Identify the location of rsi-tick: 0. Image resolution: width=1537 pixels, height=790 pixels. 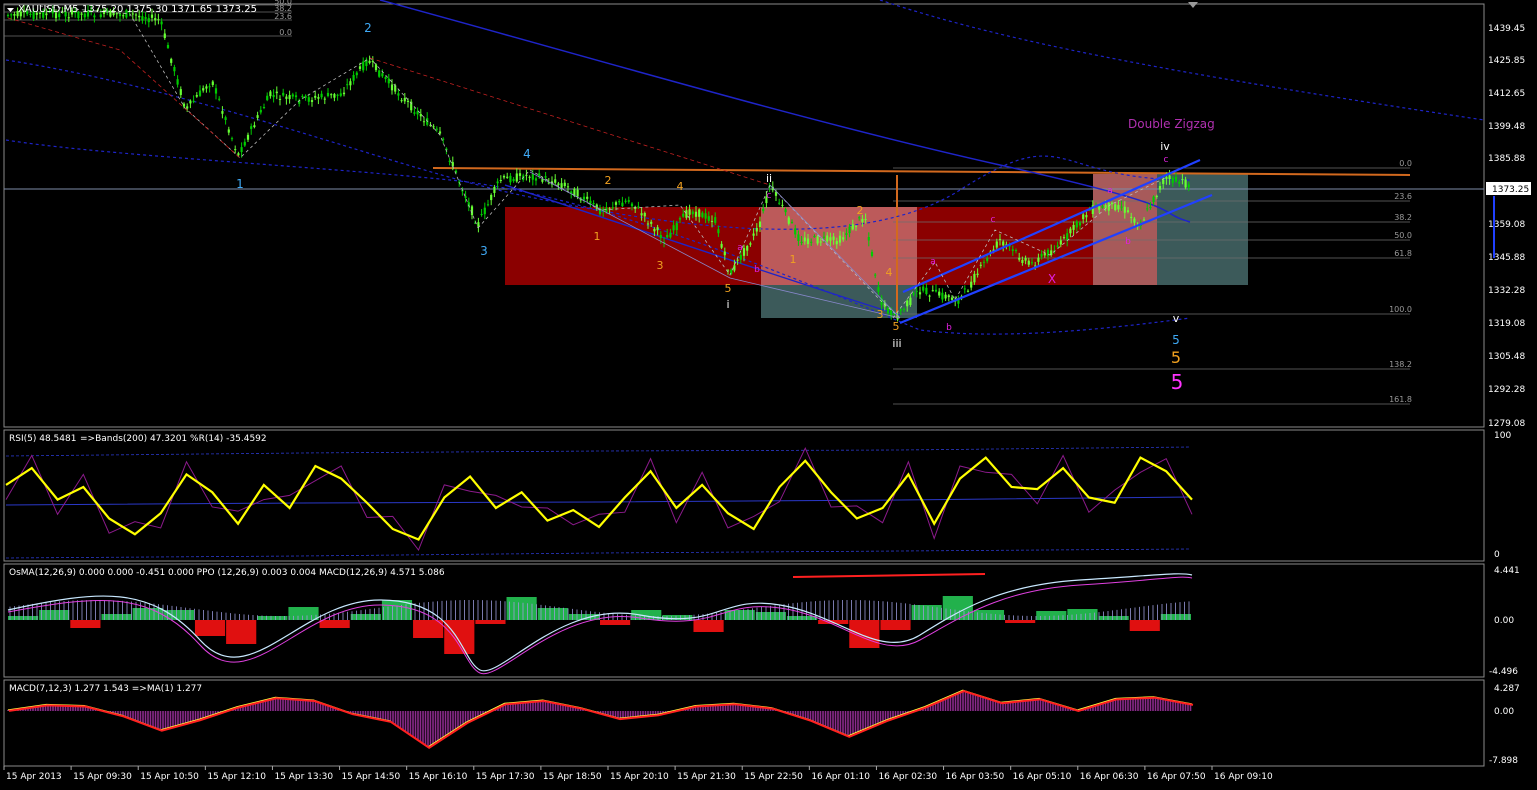
(1497, 555).